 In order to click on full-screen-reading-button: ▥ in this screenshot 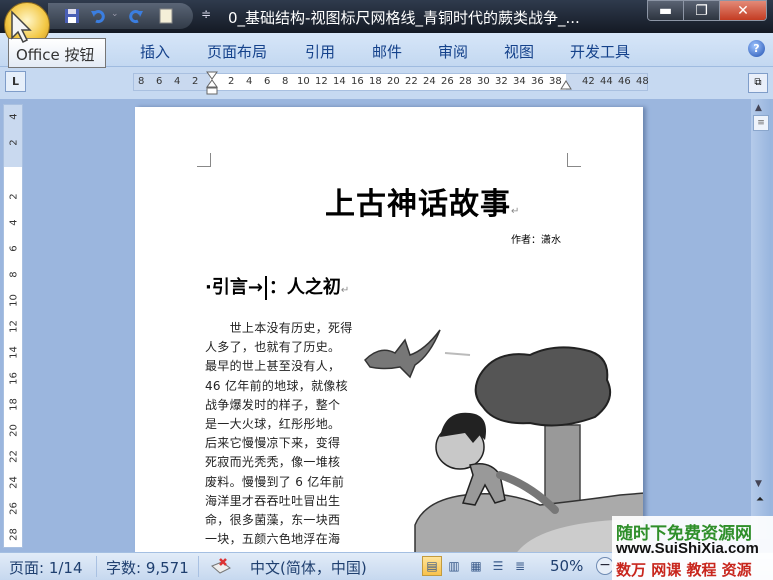, I will do `click(454, 566)`.